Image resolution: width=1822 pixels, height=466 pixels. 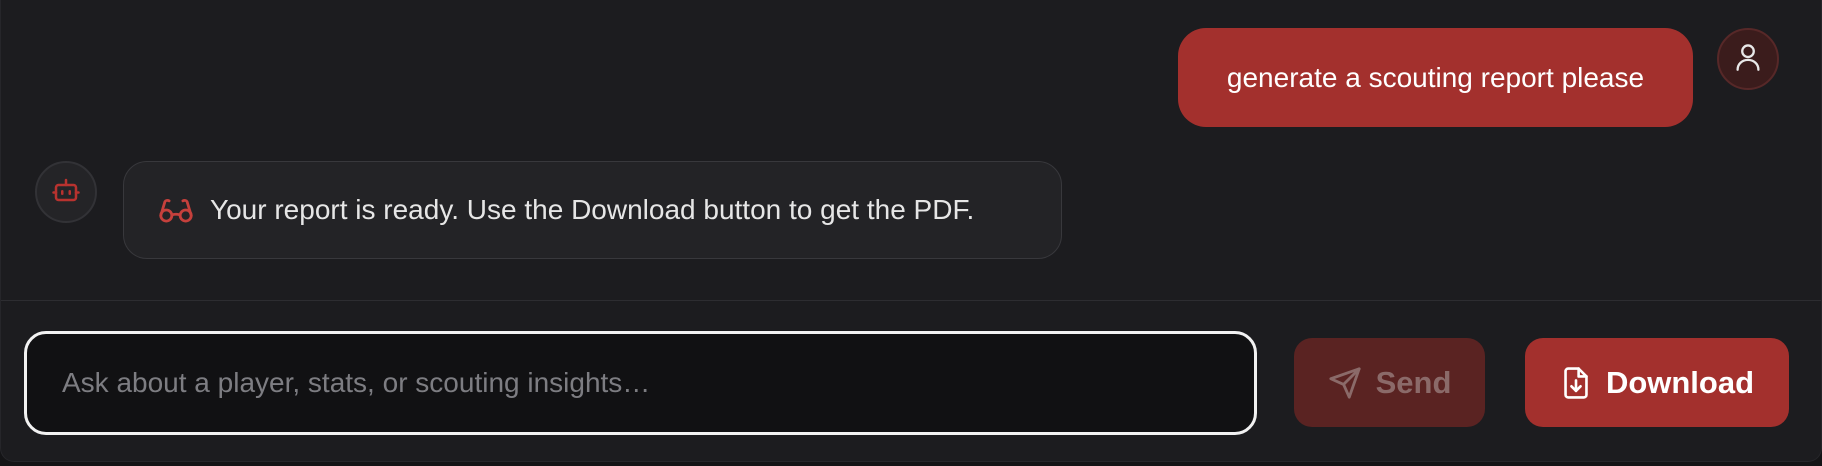 What do you see at coordinates (1345, 383) in the screenshot?
I see `send-icon` at bounding box center [1345, 383].